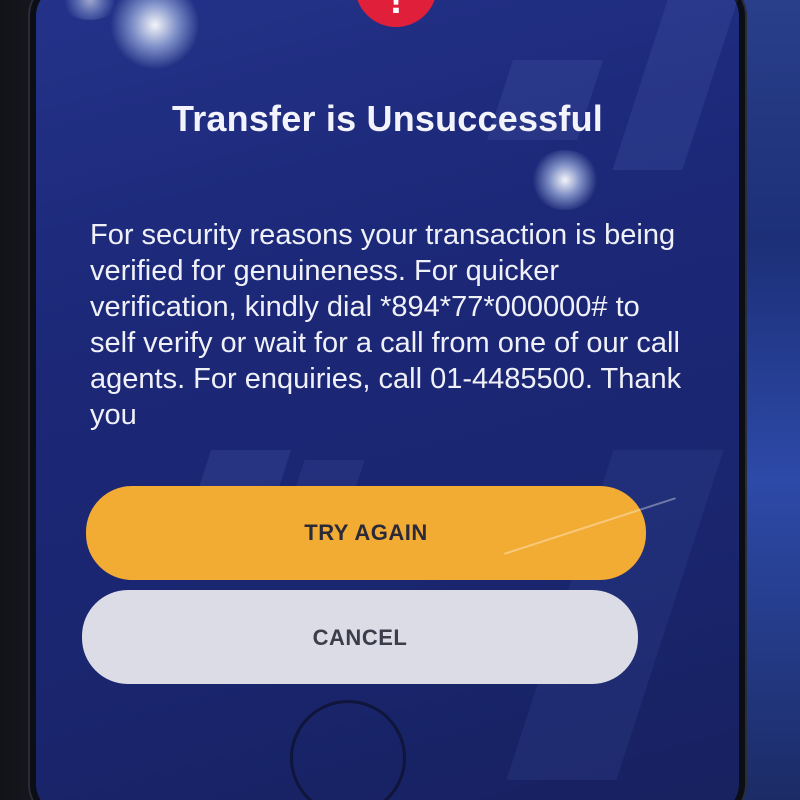  What do you see at coordinates (348, 750) in the screenshot?
I see `home-button` at bounding box center [348, 750].